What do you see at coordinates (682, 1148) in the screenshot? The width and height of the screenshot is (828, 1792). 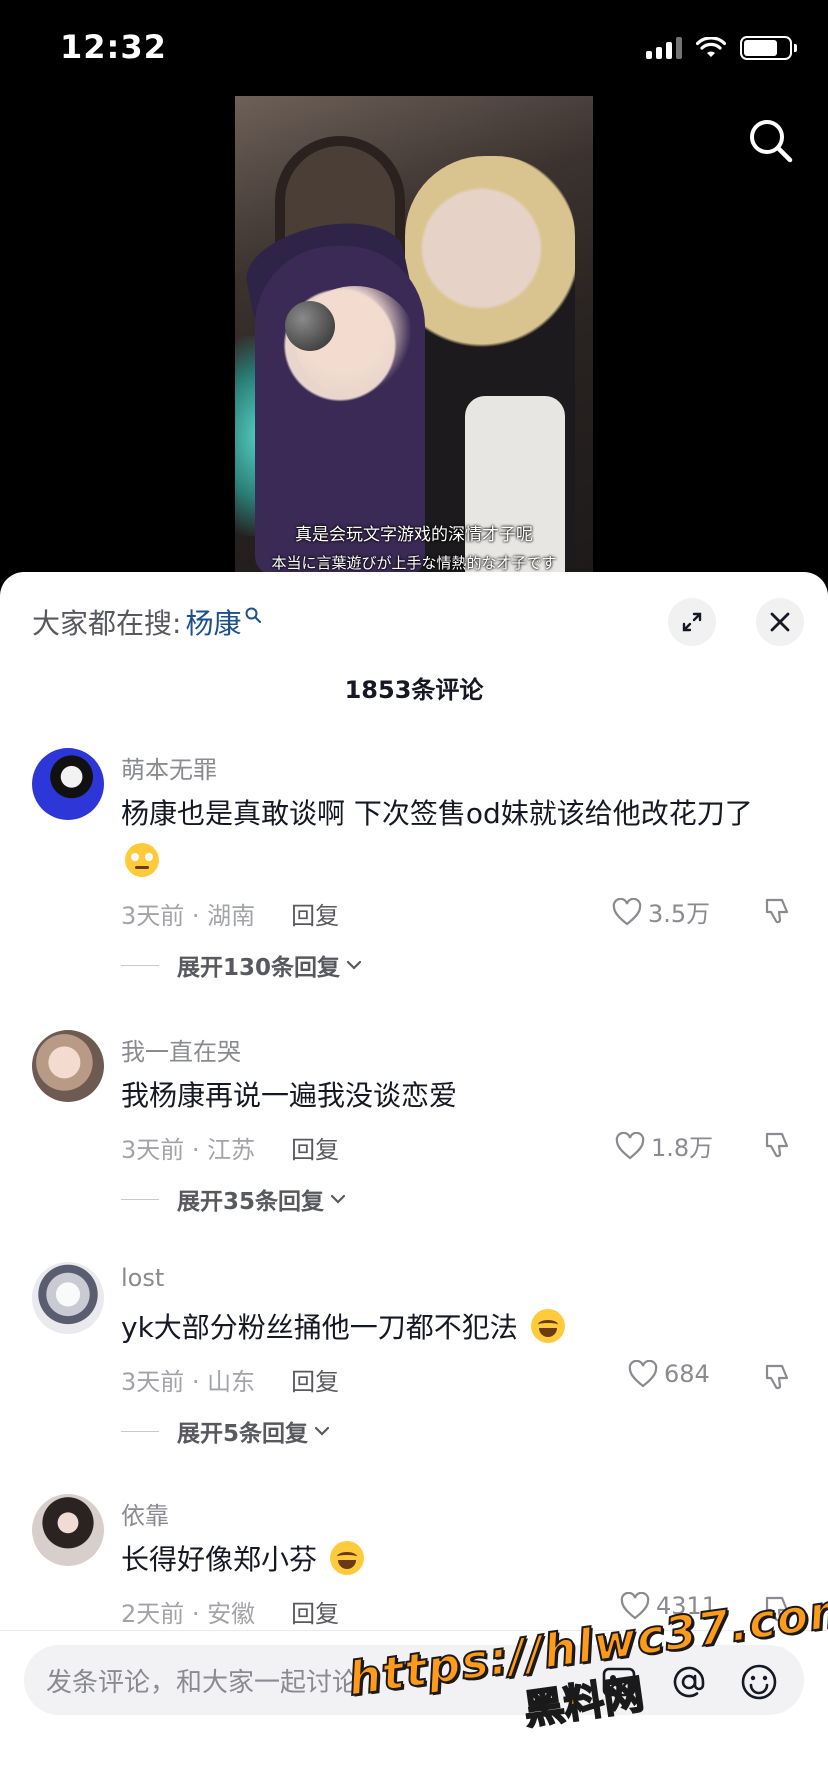 I see `like-count: 1.8万` at bounding box center [682, 1148].